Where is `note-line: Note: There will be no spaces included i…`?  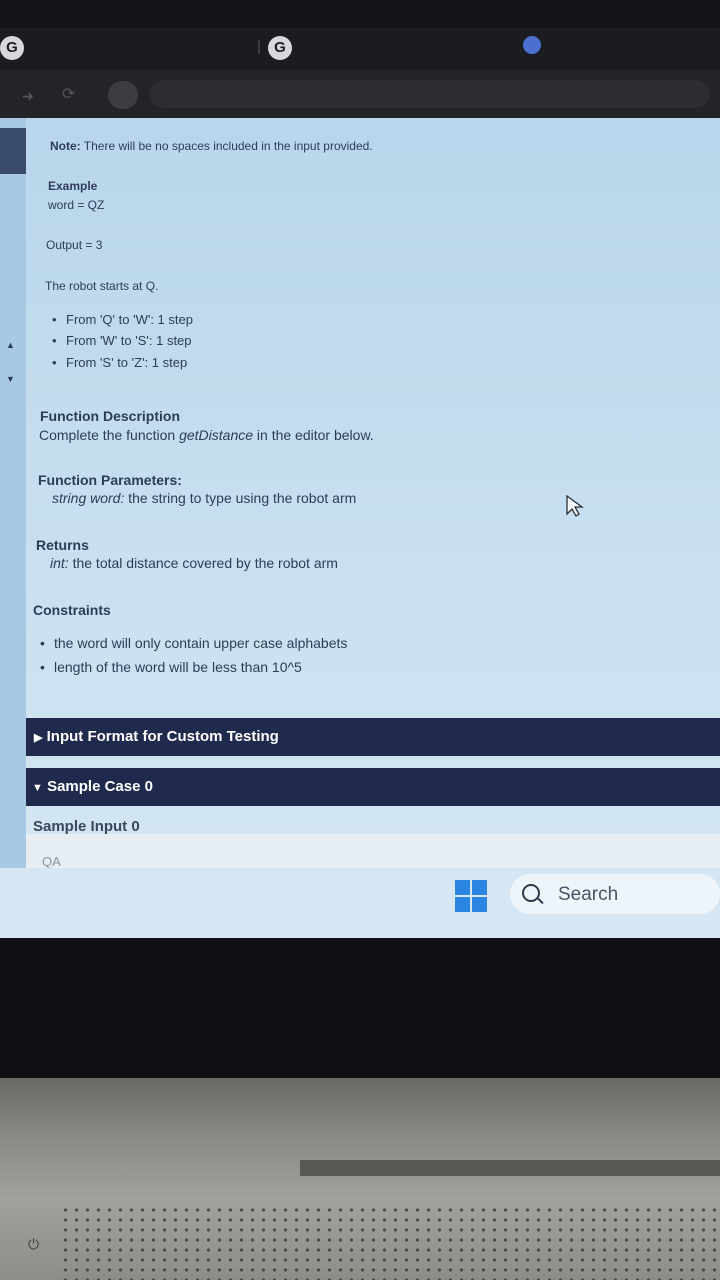
note-line: Note: There will be no spaces included i… is located at coordinates (211, 146).